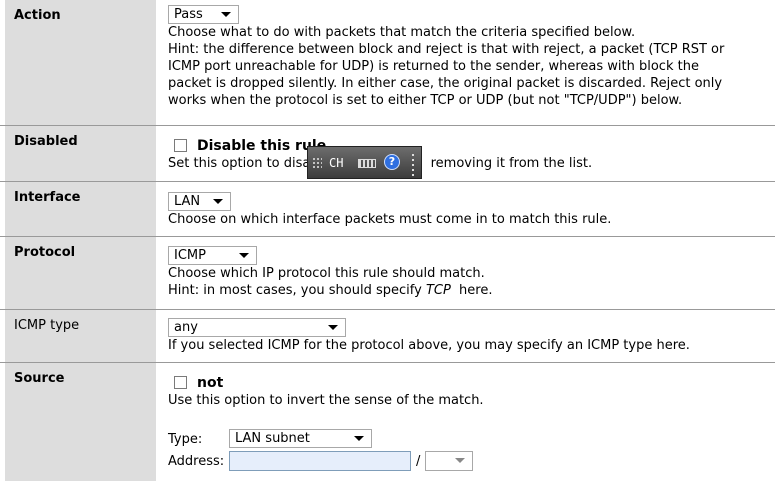 This screenshot has height=482, width=775. What do you see at coordinates (210, 383) in the screenshot?
I see `source-not-label: not` at bounding box center [210, 383].